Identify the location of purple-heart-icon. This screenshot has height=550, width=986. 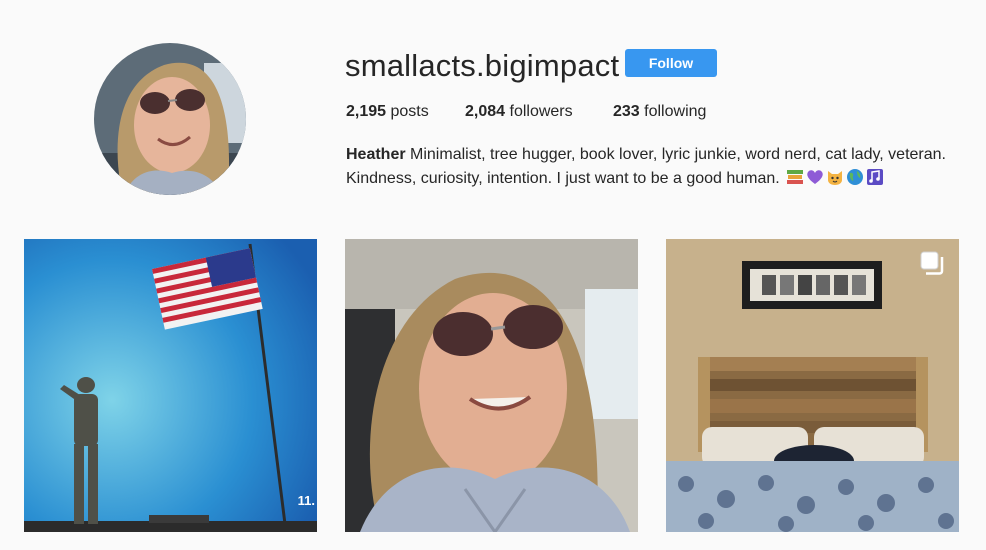
(815, 177).